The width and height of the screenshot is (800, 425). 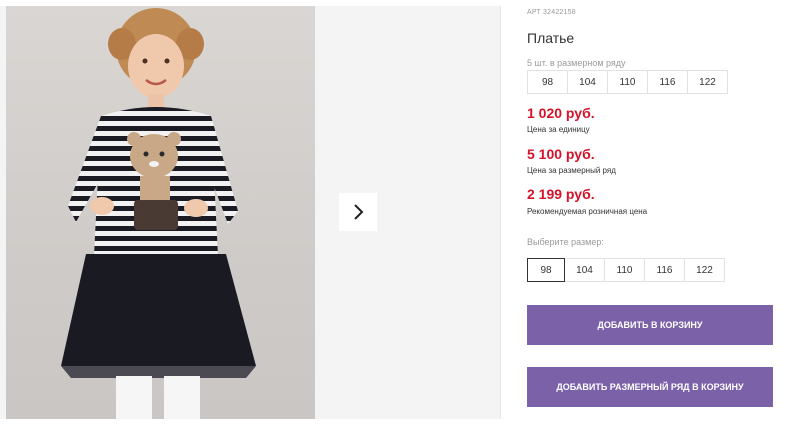 I want to click on unit-price: 1 020 руб., so click(x=561, y=113).